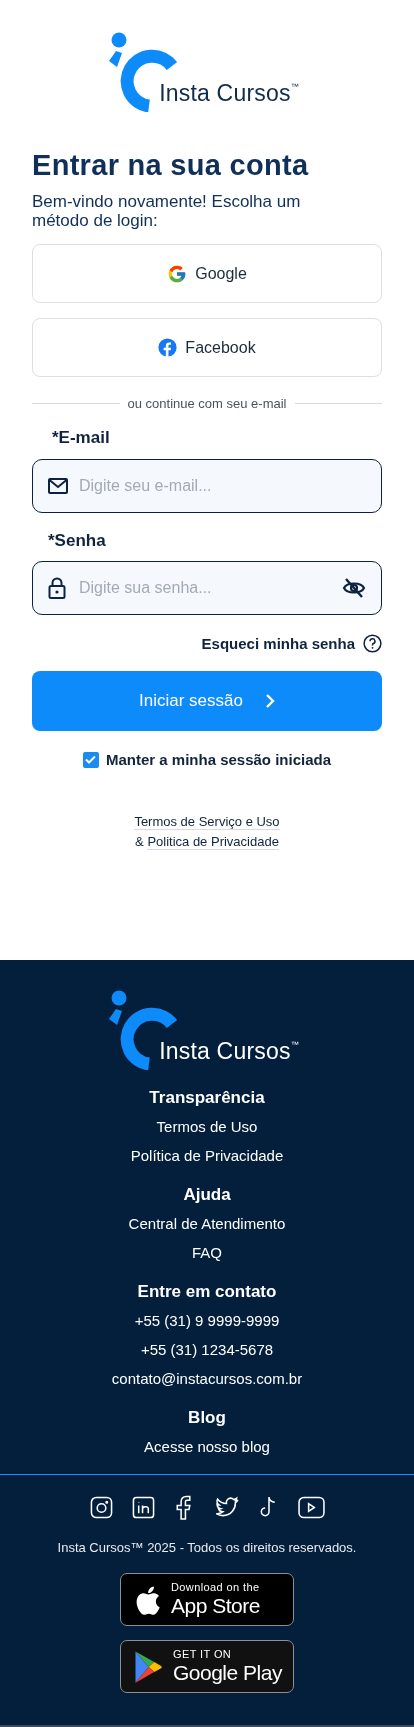 Image resolution: width=414 pixels, height=1727 pixels. I want to click on footer-link: FAQ, so click(207, 1253).